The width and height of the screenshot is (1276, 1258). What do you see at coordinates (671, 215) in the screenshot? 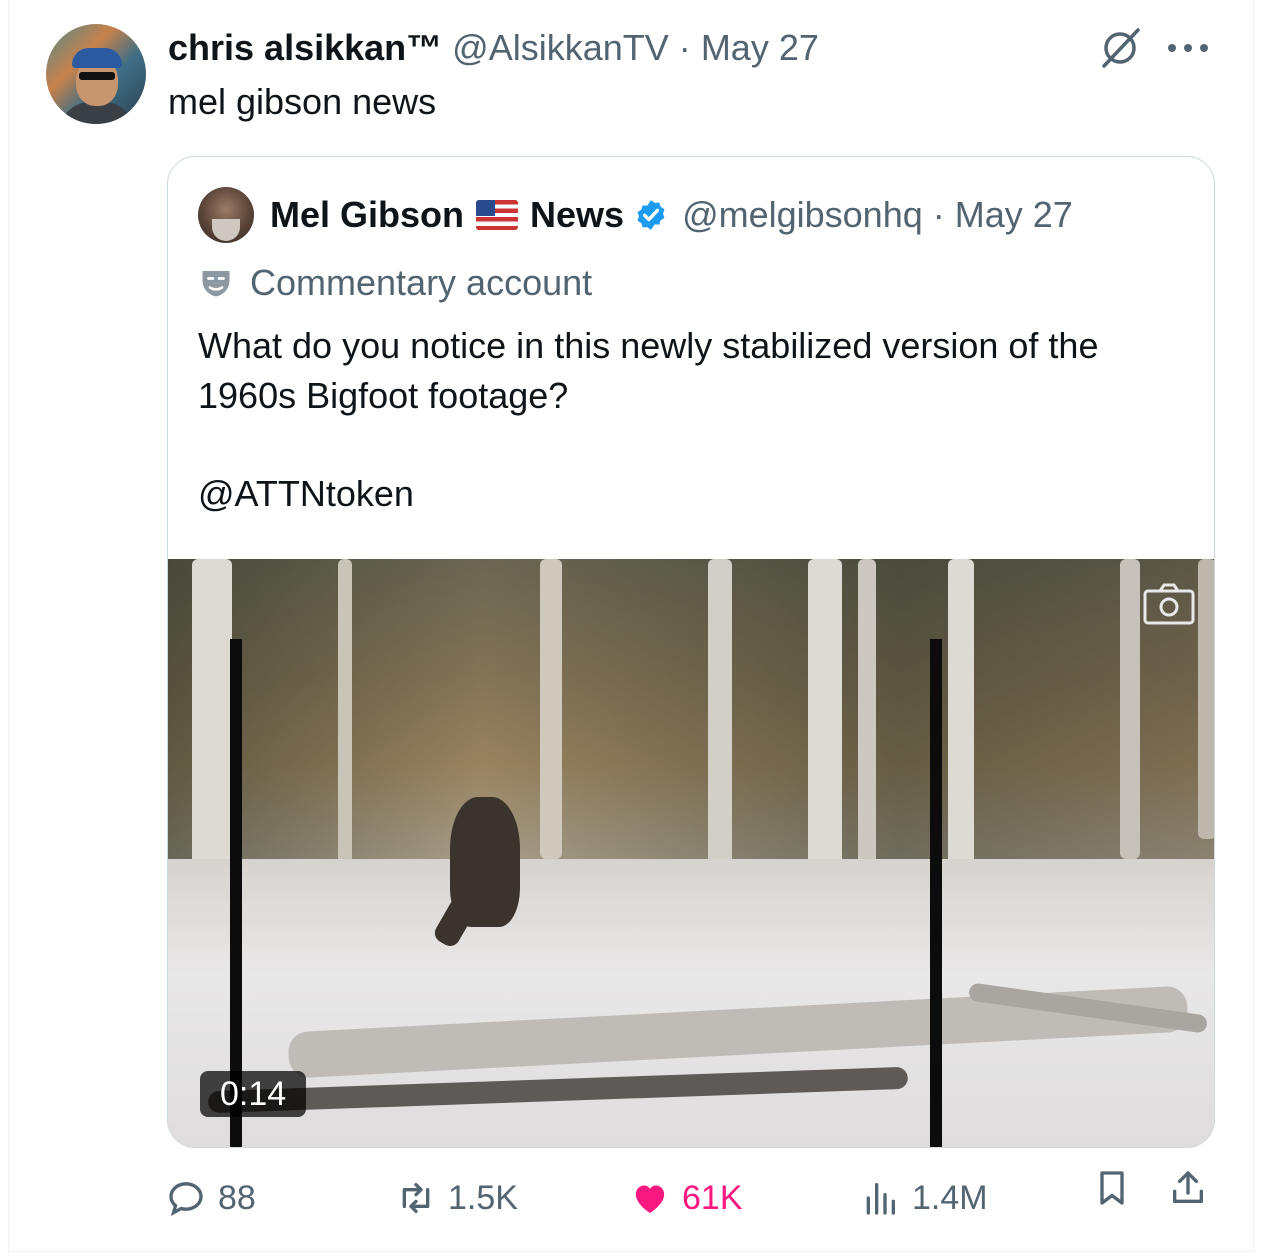
I see `quoted-header: Mel Gibson News @melgibsonhq · May 27` at bounding box center [671, 215].